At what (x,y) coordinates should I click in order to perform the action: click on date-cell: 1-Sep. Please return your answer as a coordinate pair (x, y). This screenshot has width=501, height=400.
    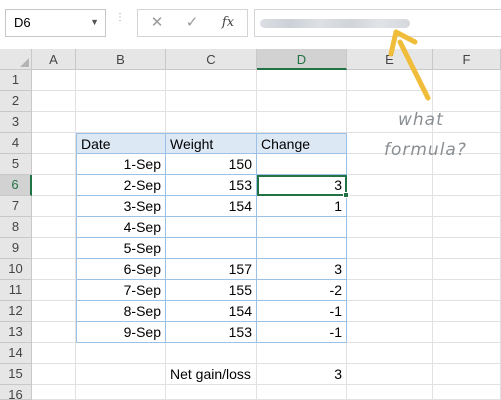
    Looking at the image, I should click on (121, 164).